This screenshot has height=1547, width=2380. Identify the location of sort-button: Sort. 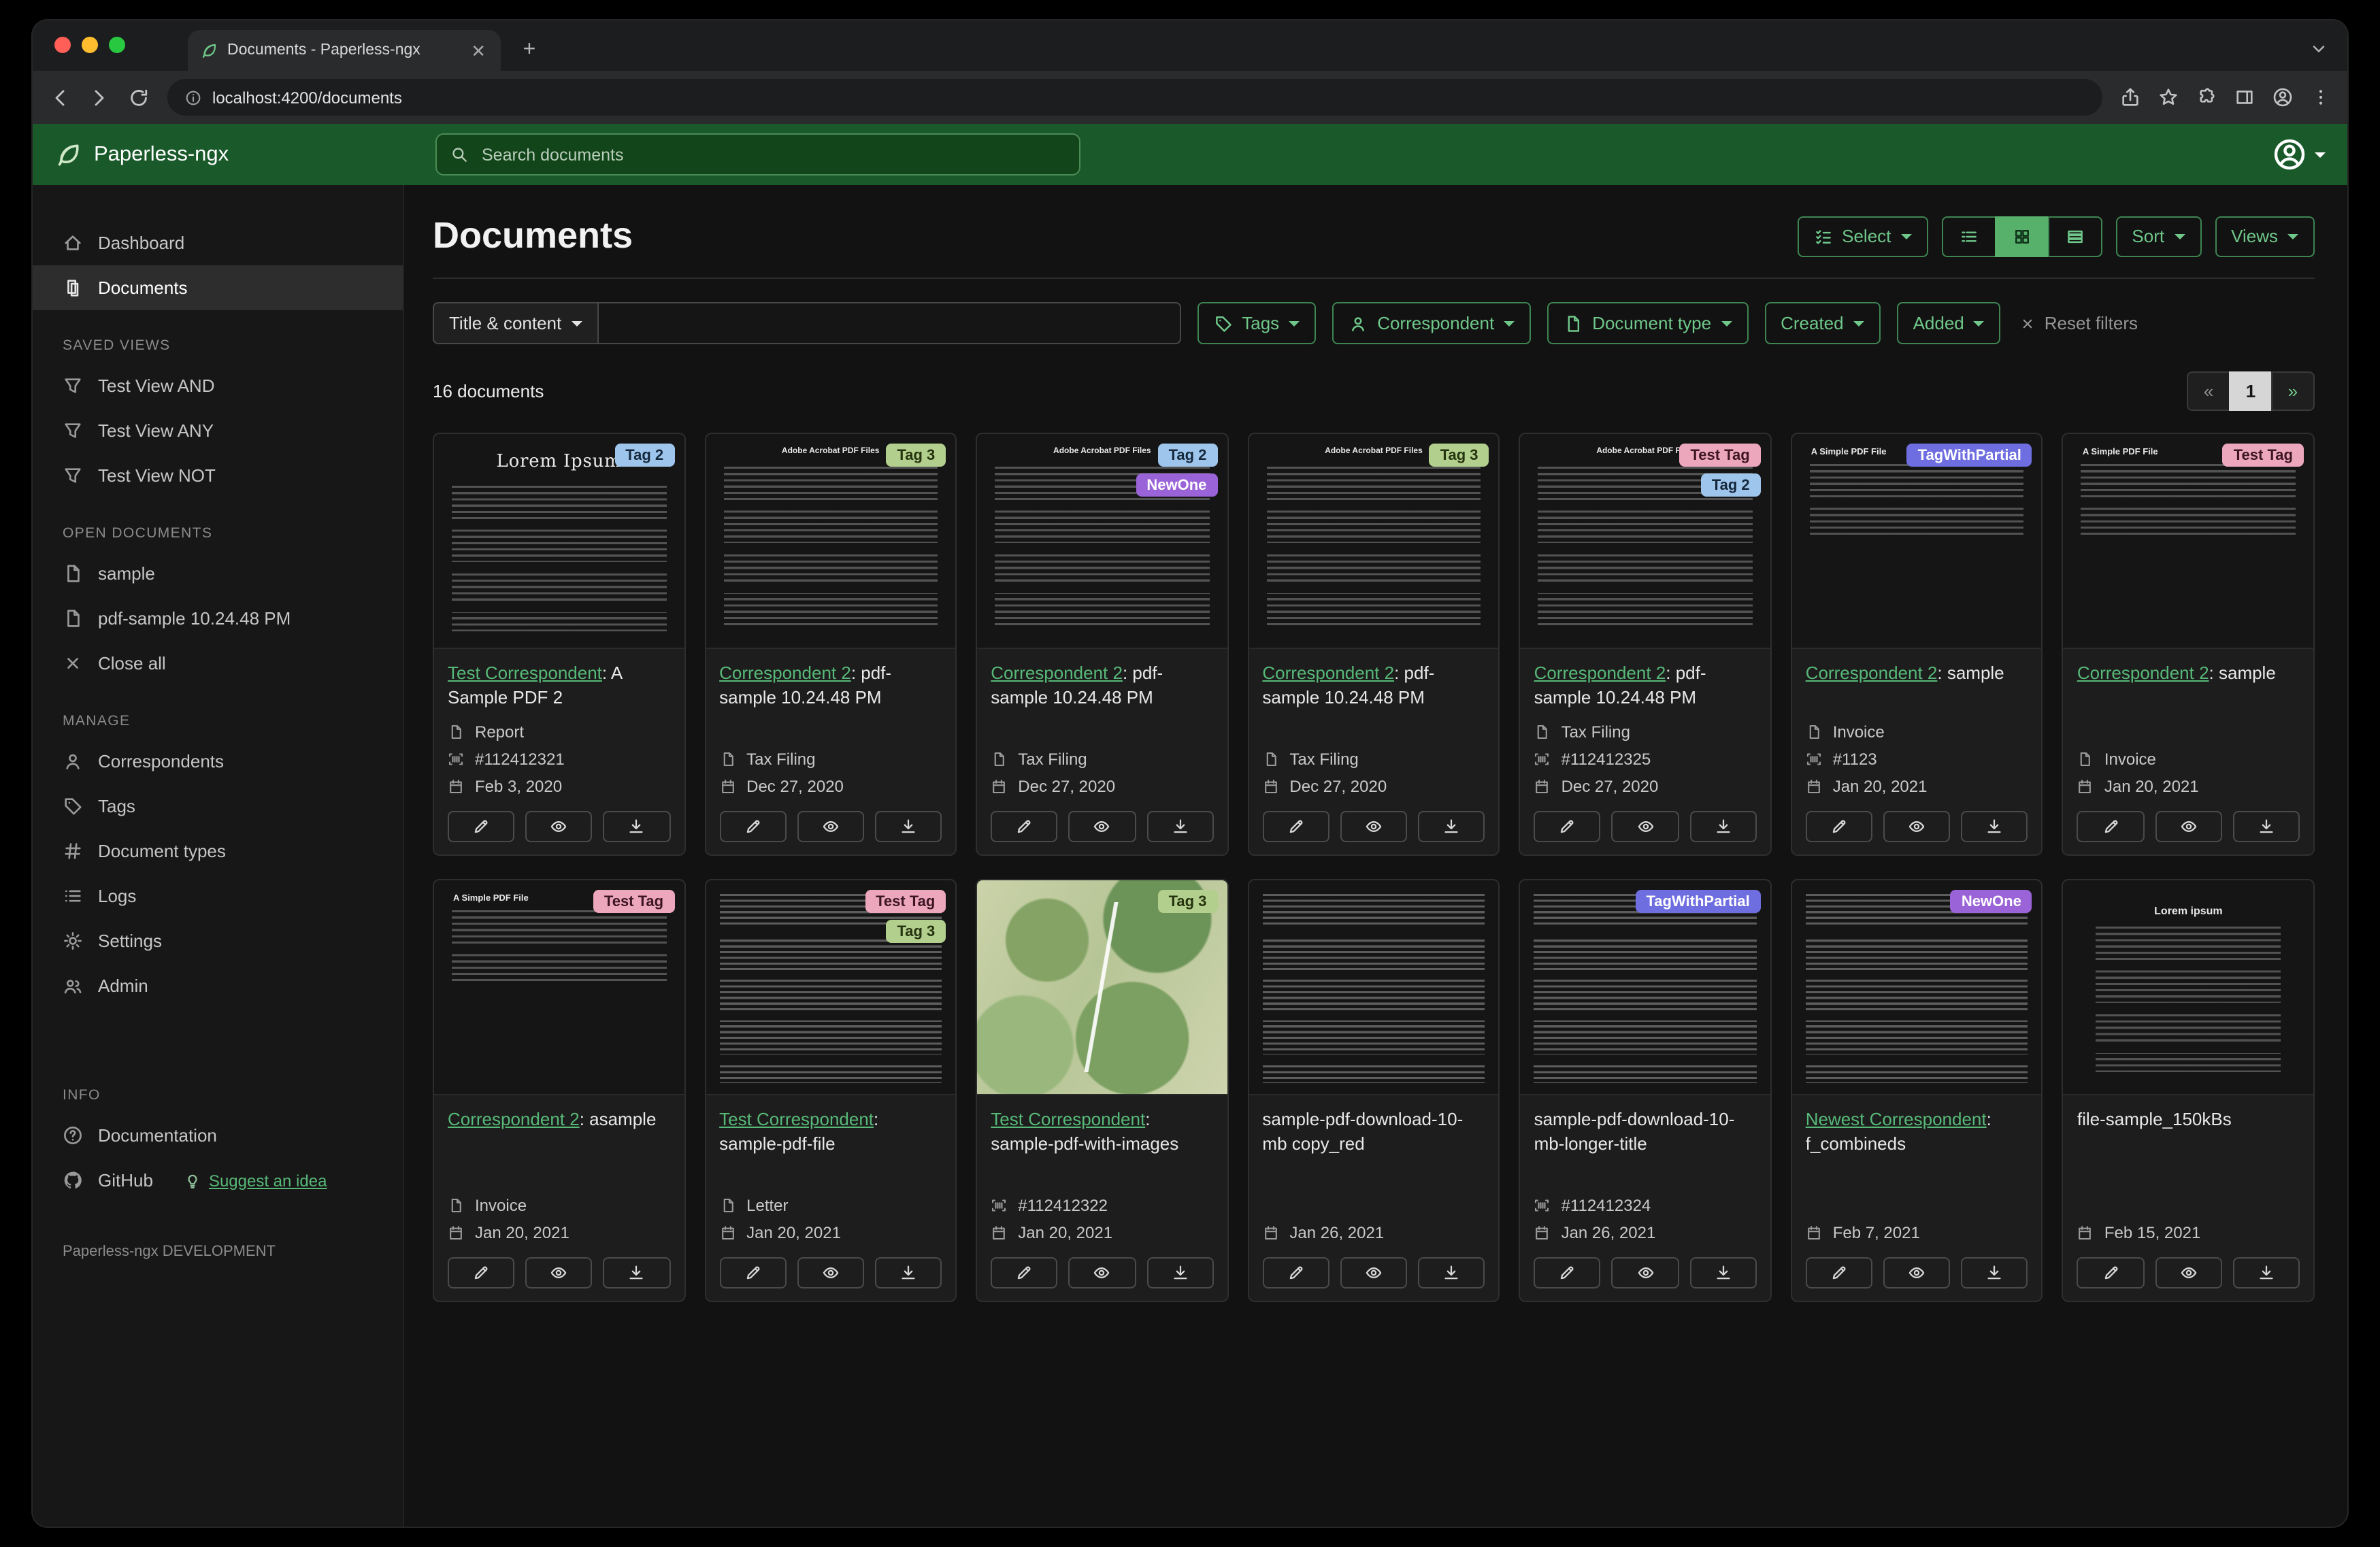
(2158, 236).